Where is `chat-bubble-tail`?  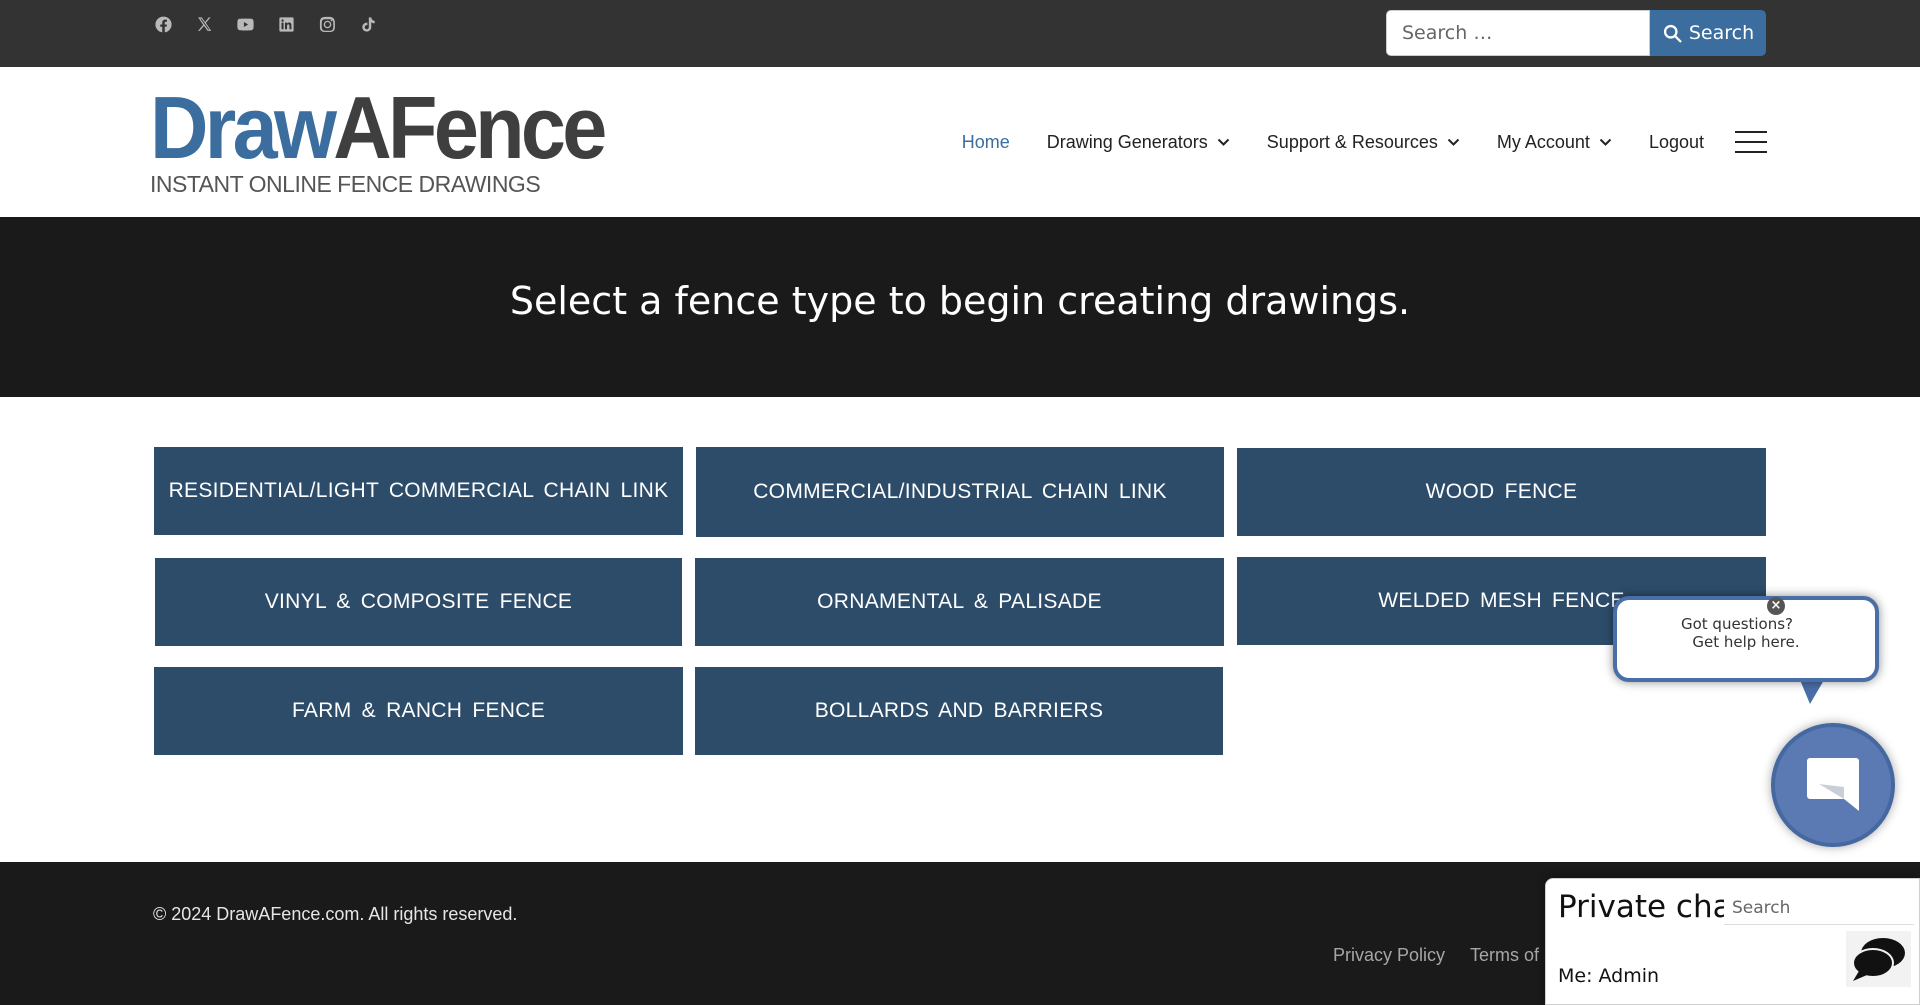 chat-bubble-tail is located at coordinates (1812, 692).